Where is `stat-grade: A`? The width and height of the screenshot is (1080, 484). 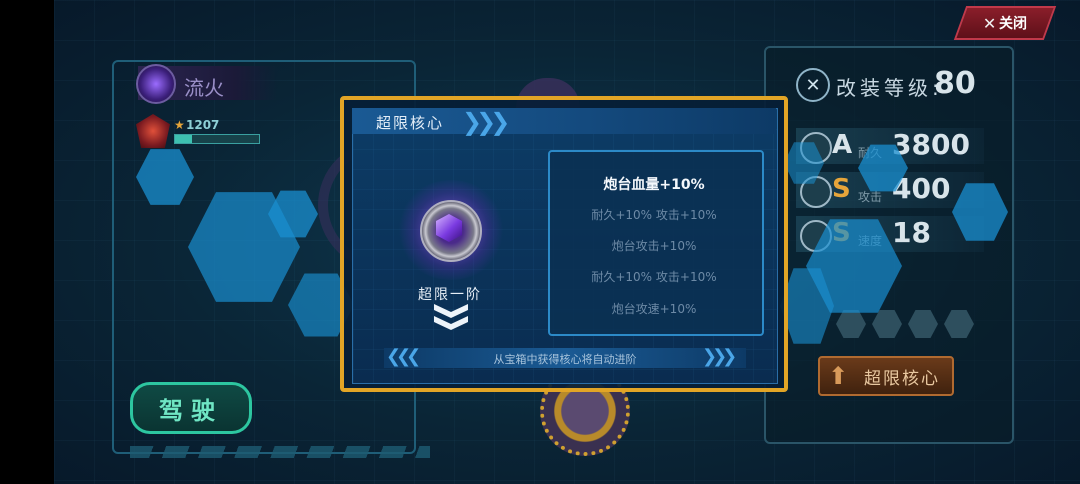
stat-grade: A is located at coordinates (842, 145).